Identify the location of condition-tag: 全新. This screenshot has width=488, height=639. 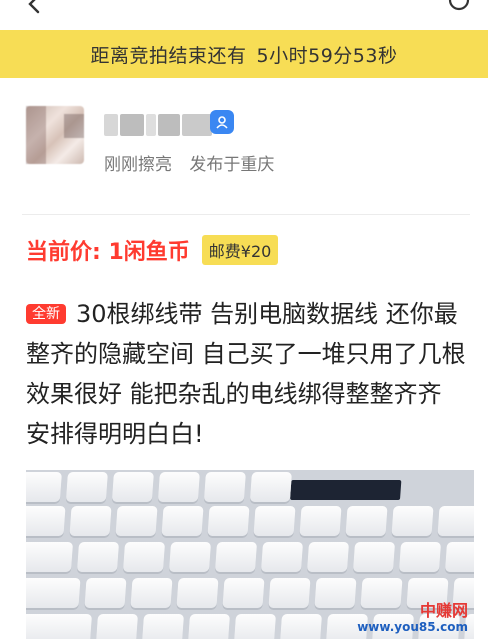
(46, 314).